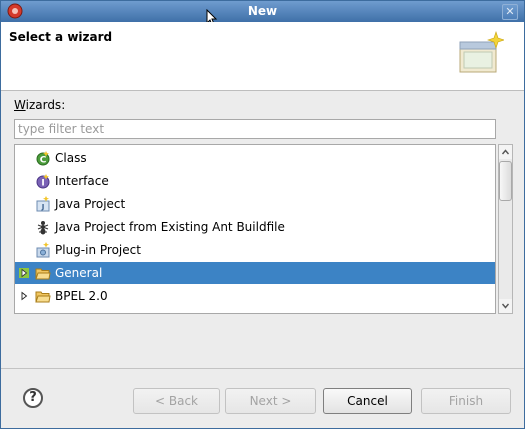  I want to click on scroll-up-button, so click(505, 152).